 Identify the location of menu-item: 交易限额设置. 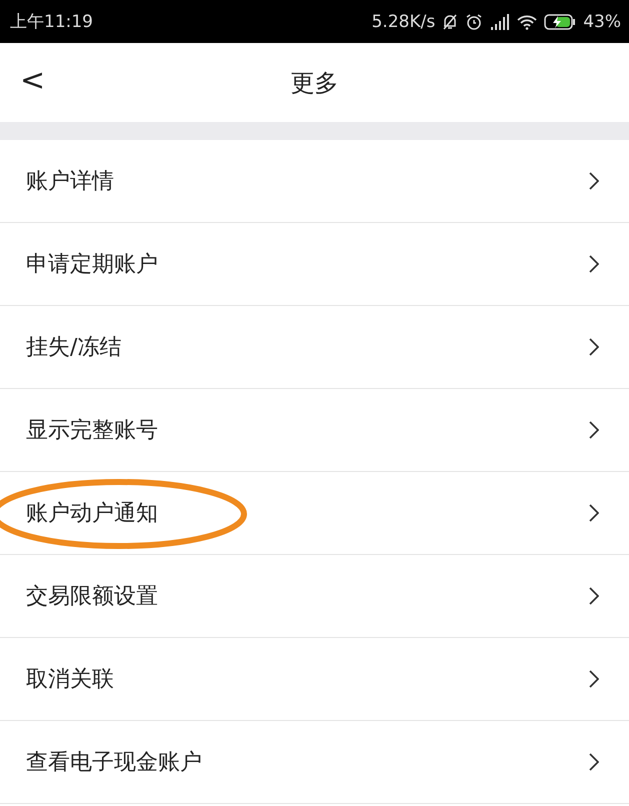
(314, 596).